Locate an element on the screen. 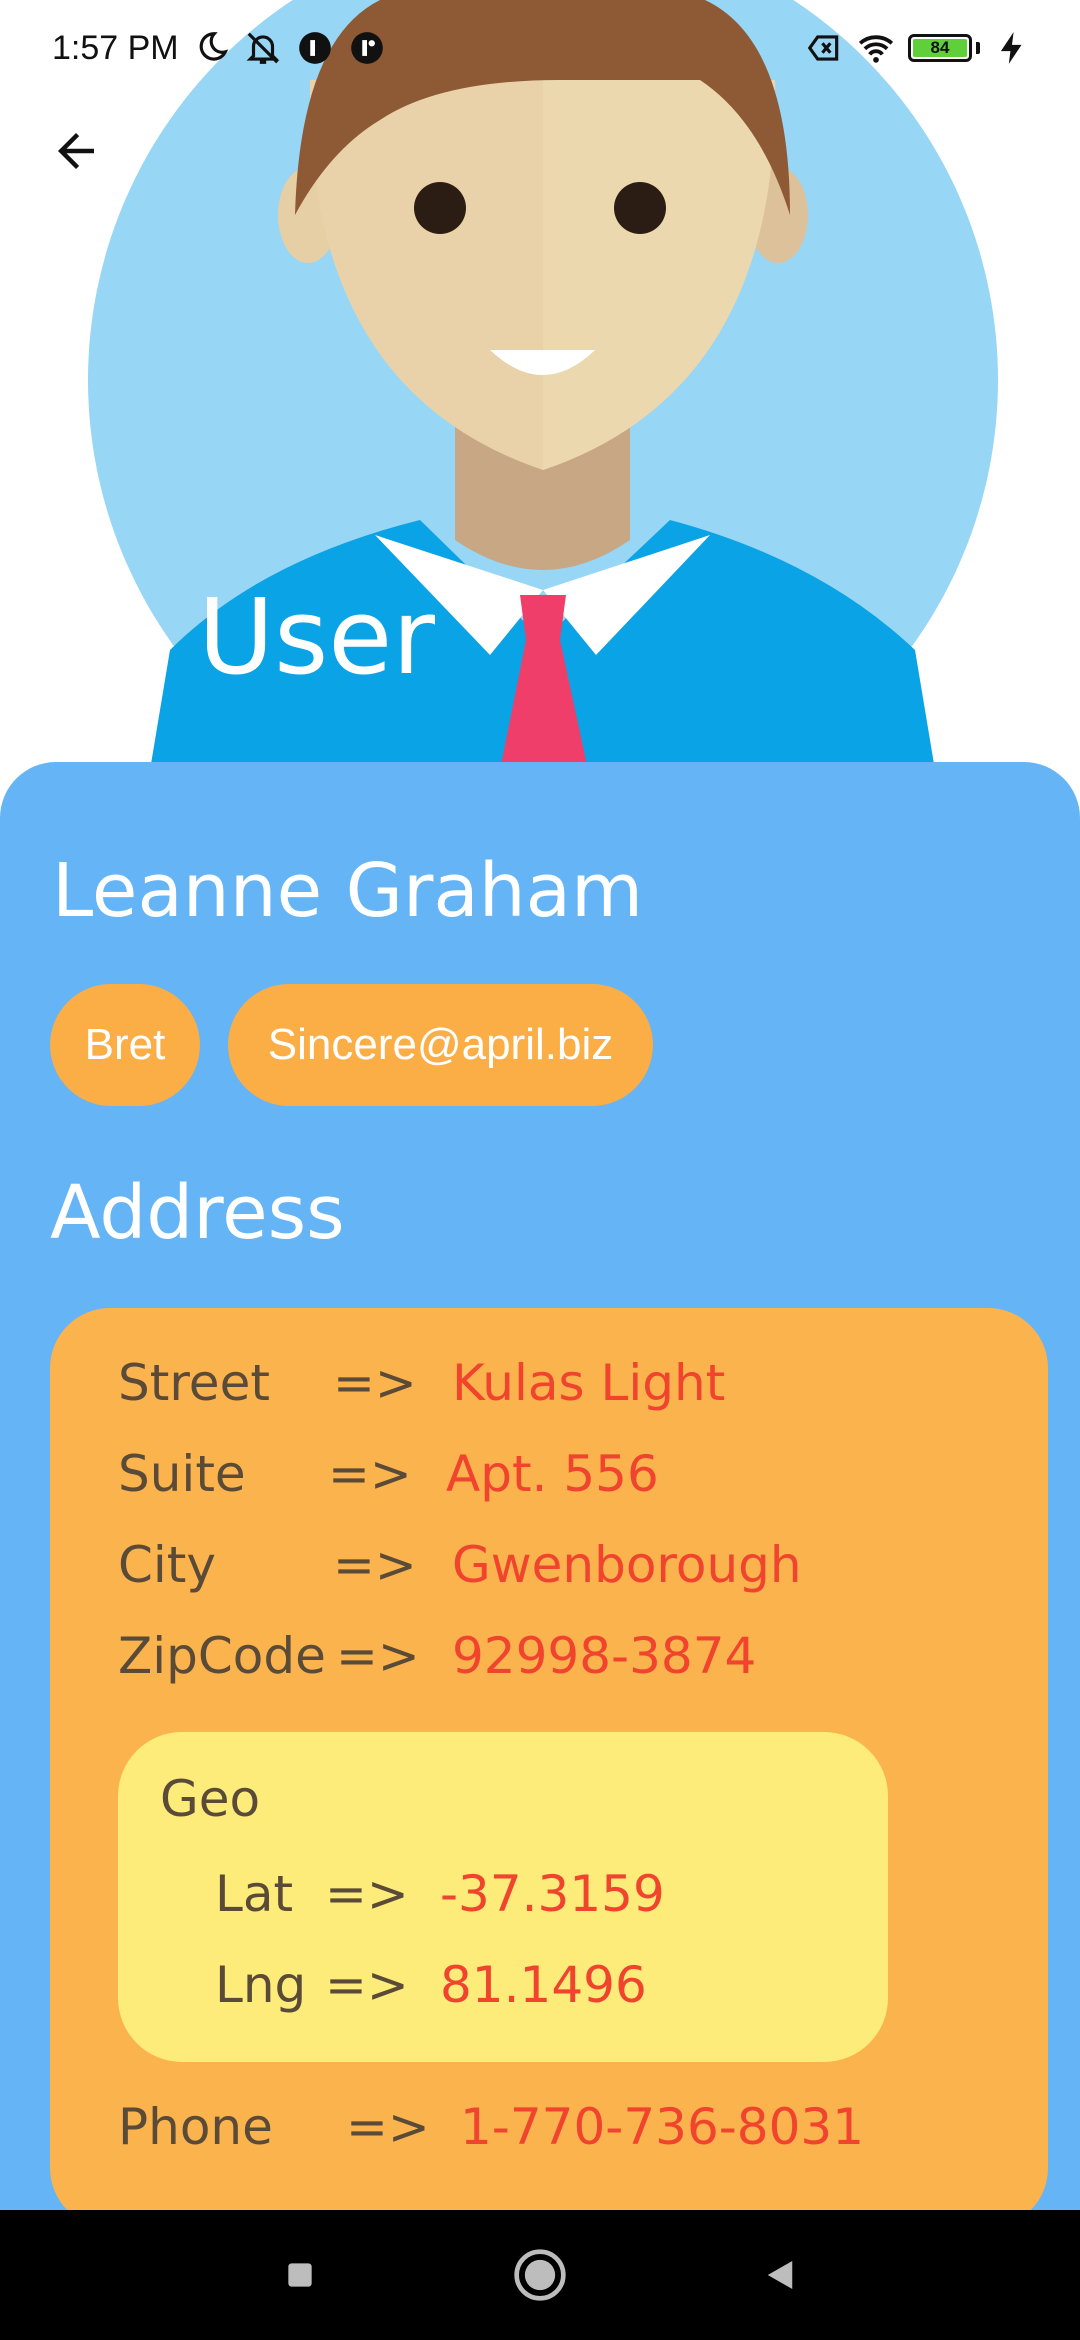 The width and height of the screenshot is (1080, 2340). back-triangle-icon is located at coordinates (780, 2275).